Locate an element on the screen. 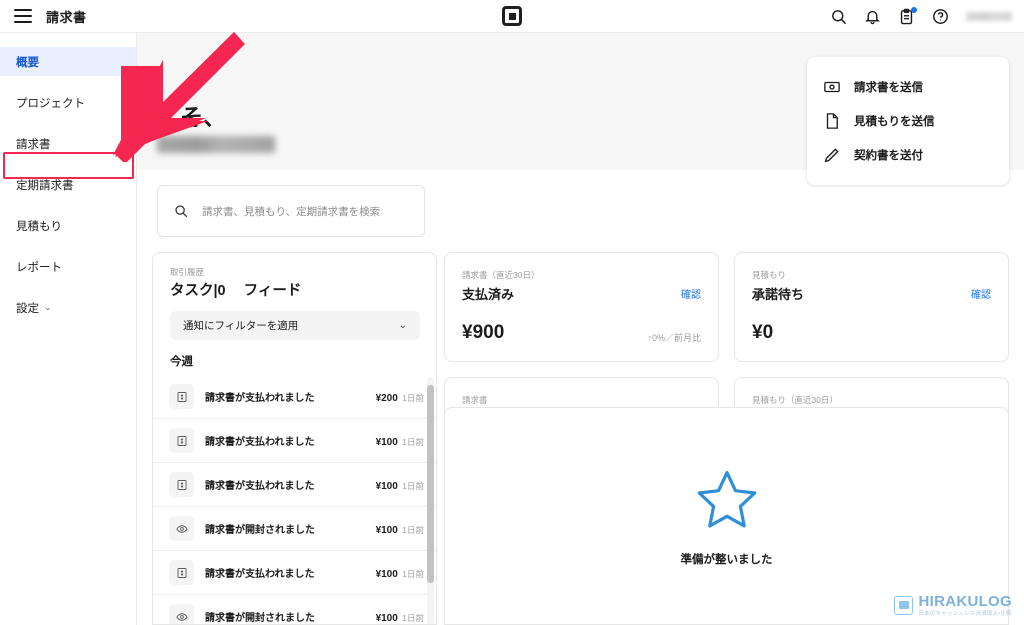 This screenshot has width=1024, height=625. feed-section-label: 今週 is located at coordinates (181, 362).